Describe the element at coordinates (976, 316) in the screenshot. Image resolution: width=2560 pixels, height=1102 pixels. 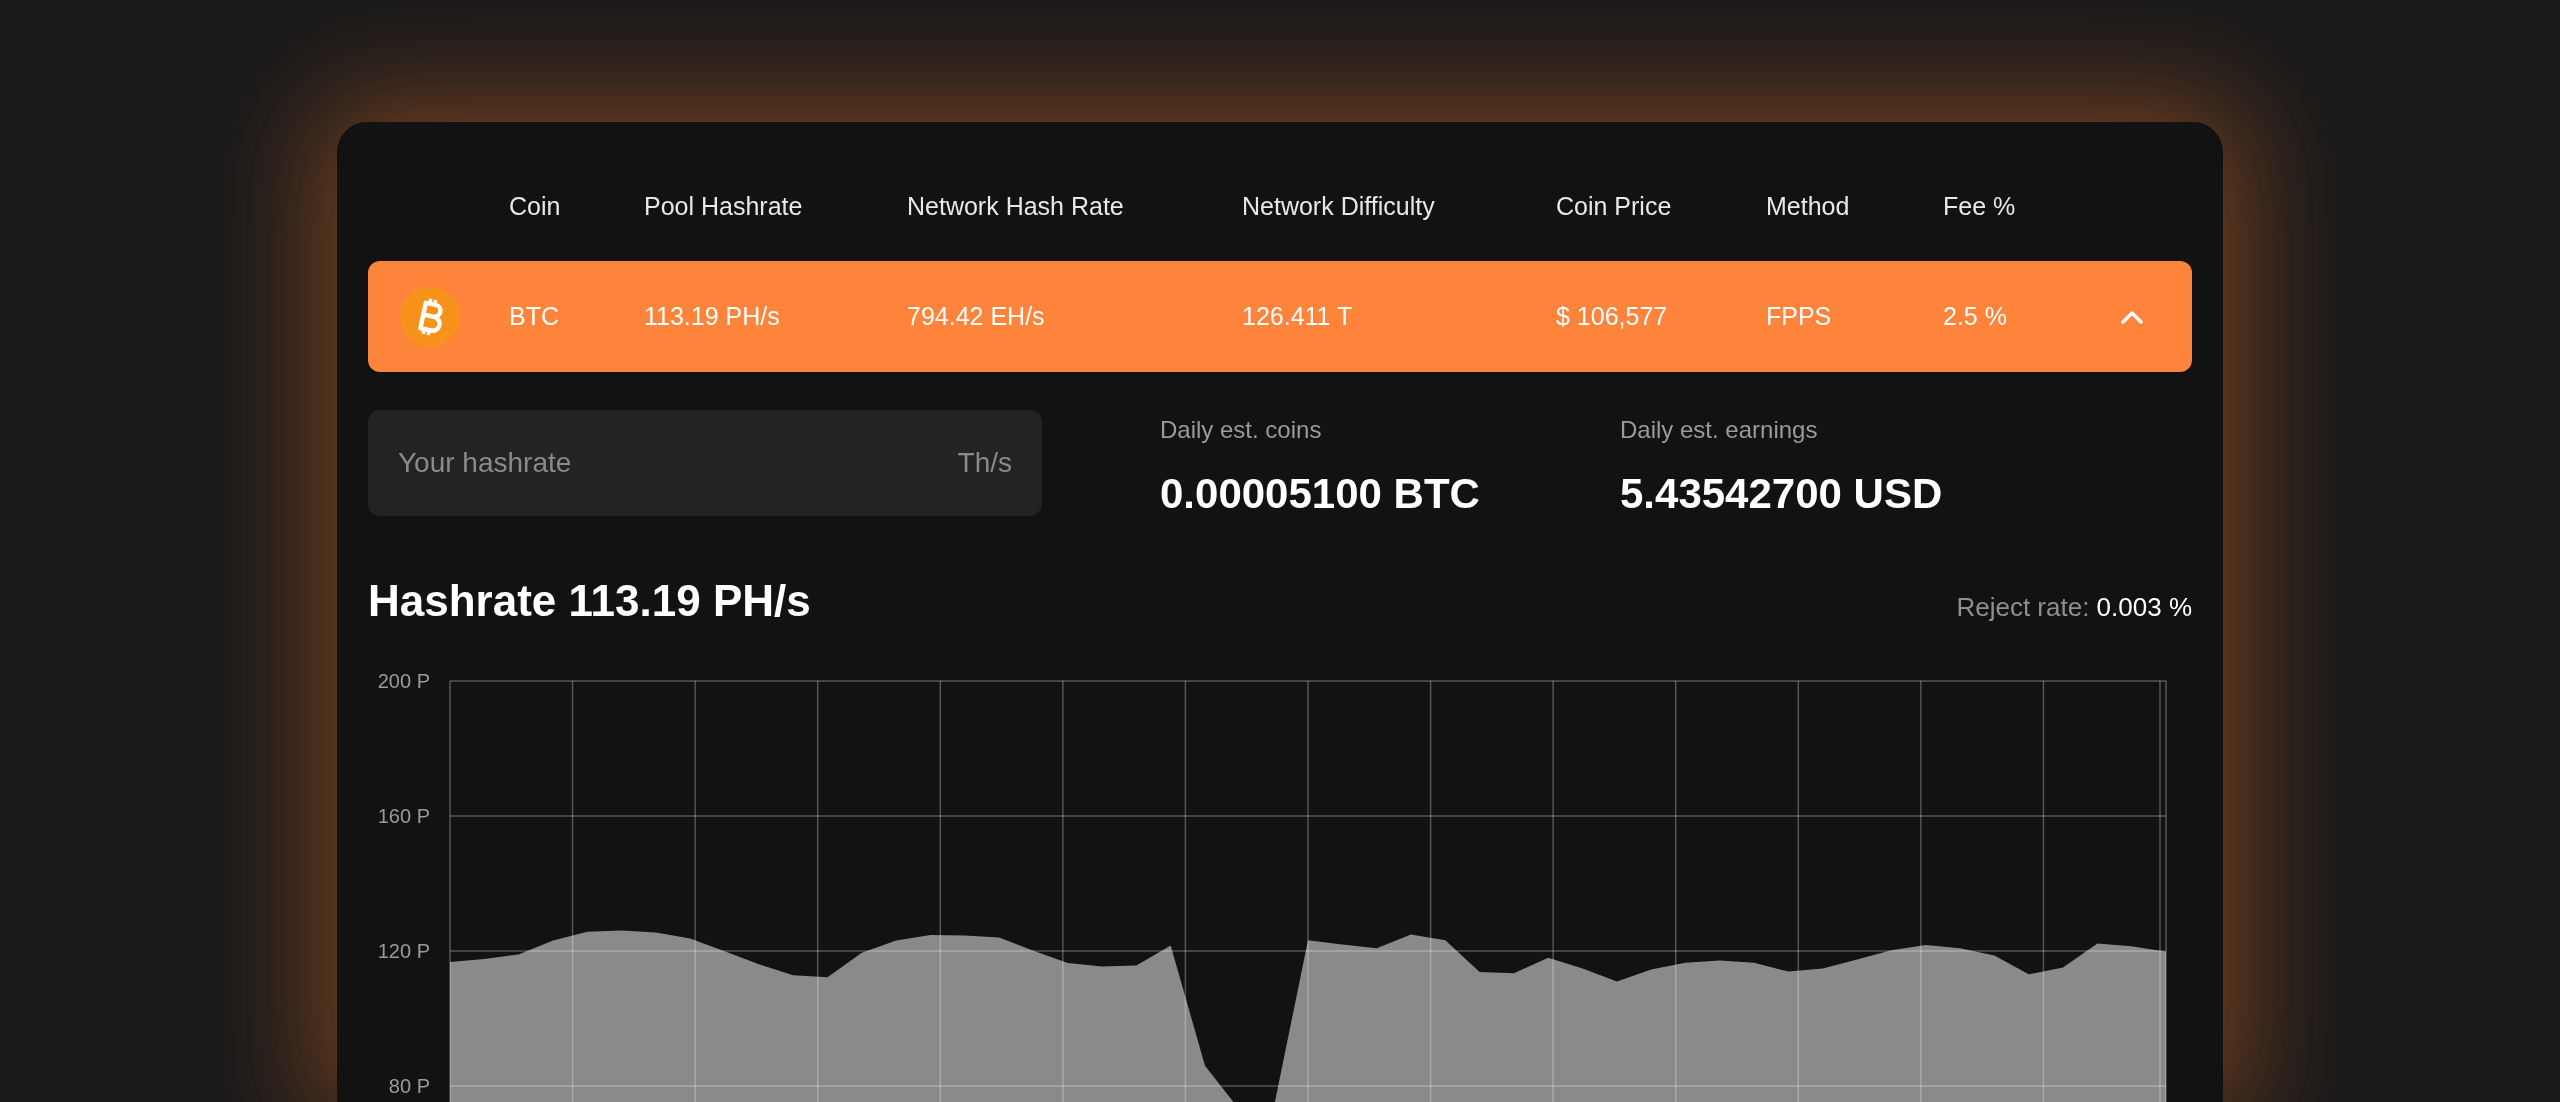
I see `table-cell-text: 794.42 EH/s` at that location.